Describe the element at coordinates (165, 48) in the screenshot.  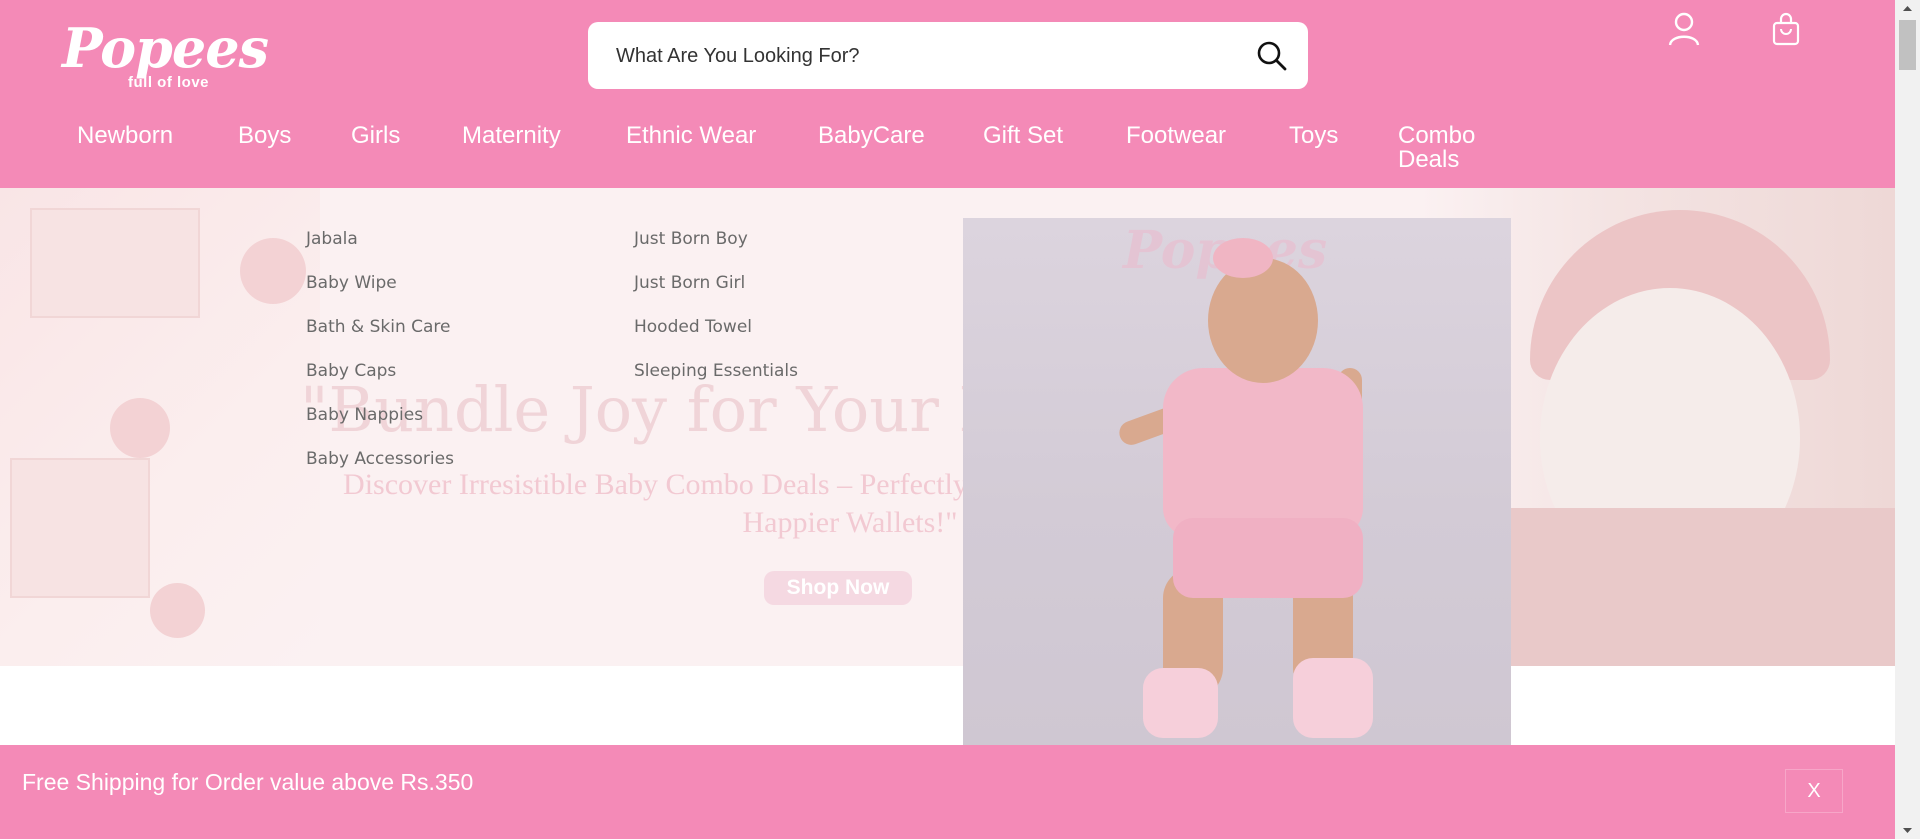
I see `logo-wordmark: Popees` at that location.